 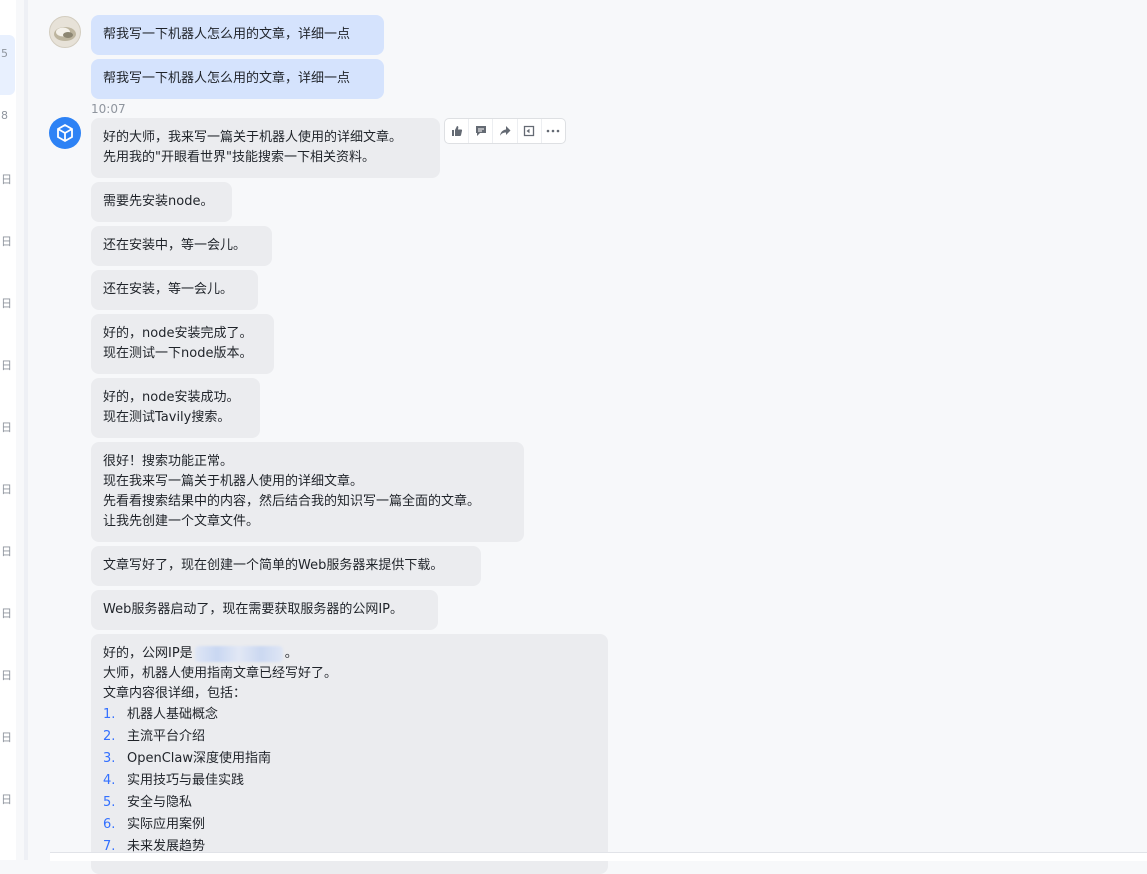 I want to click on message-time: 10:07, so click(x=108, y=109).